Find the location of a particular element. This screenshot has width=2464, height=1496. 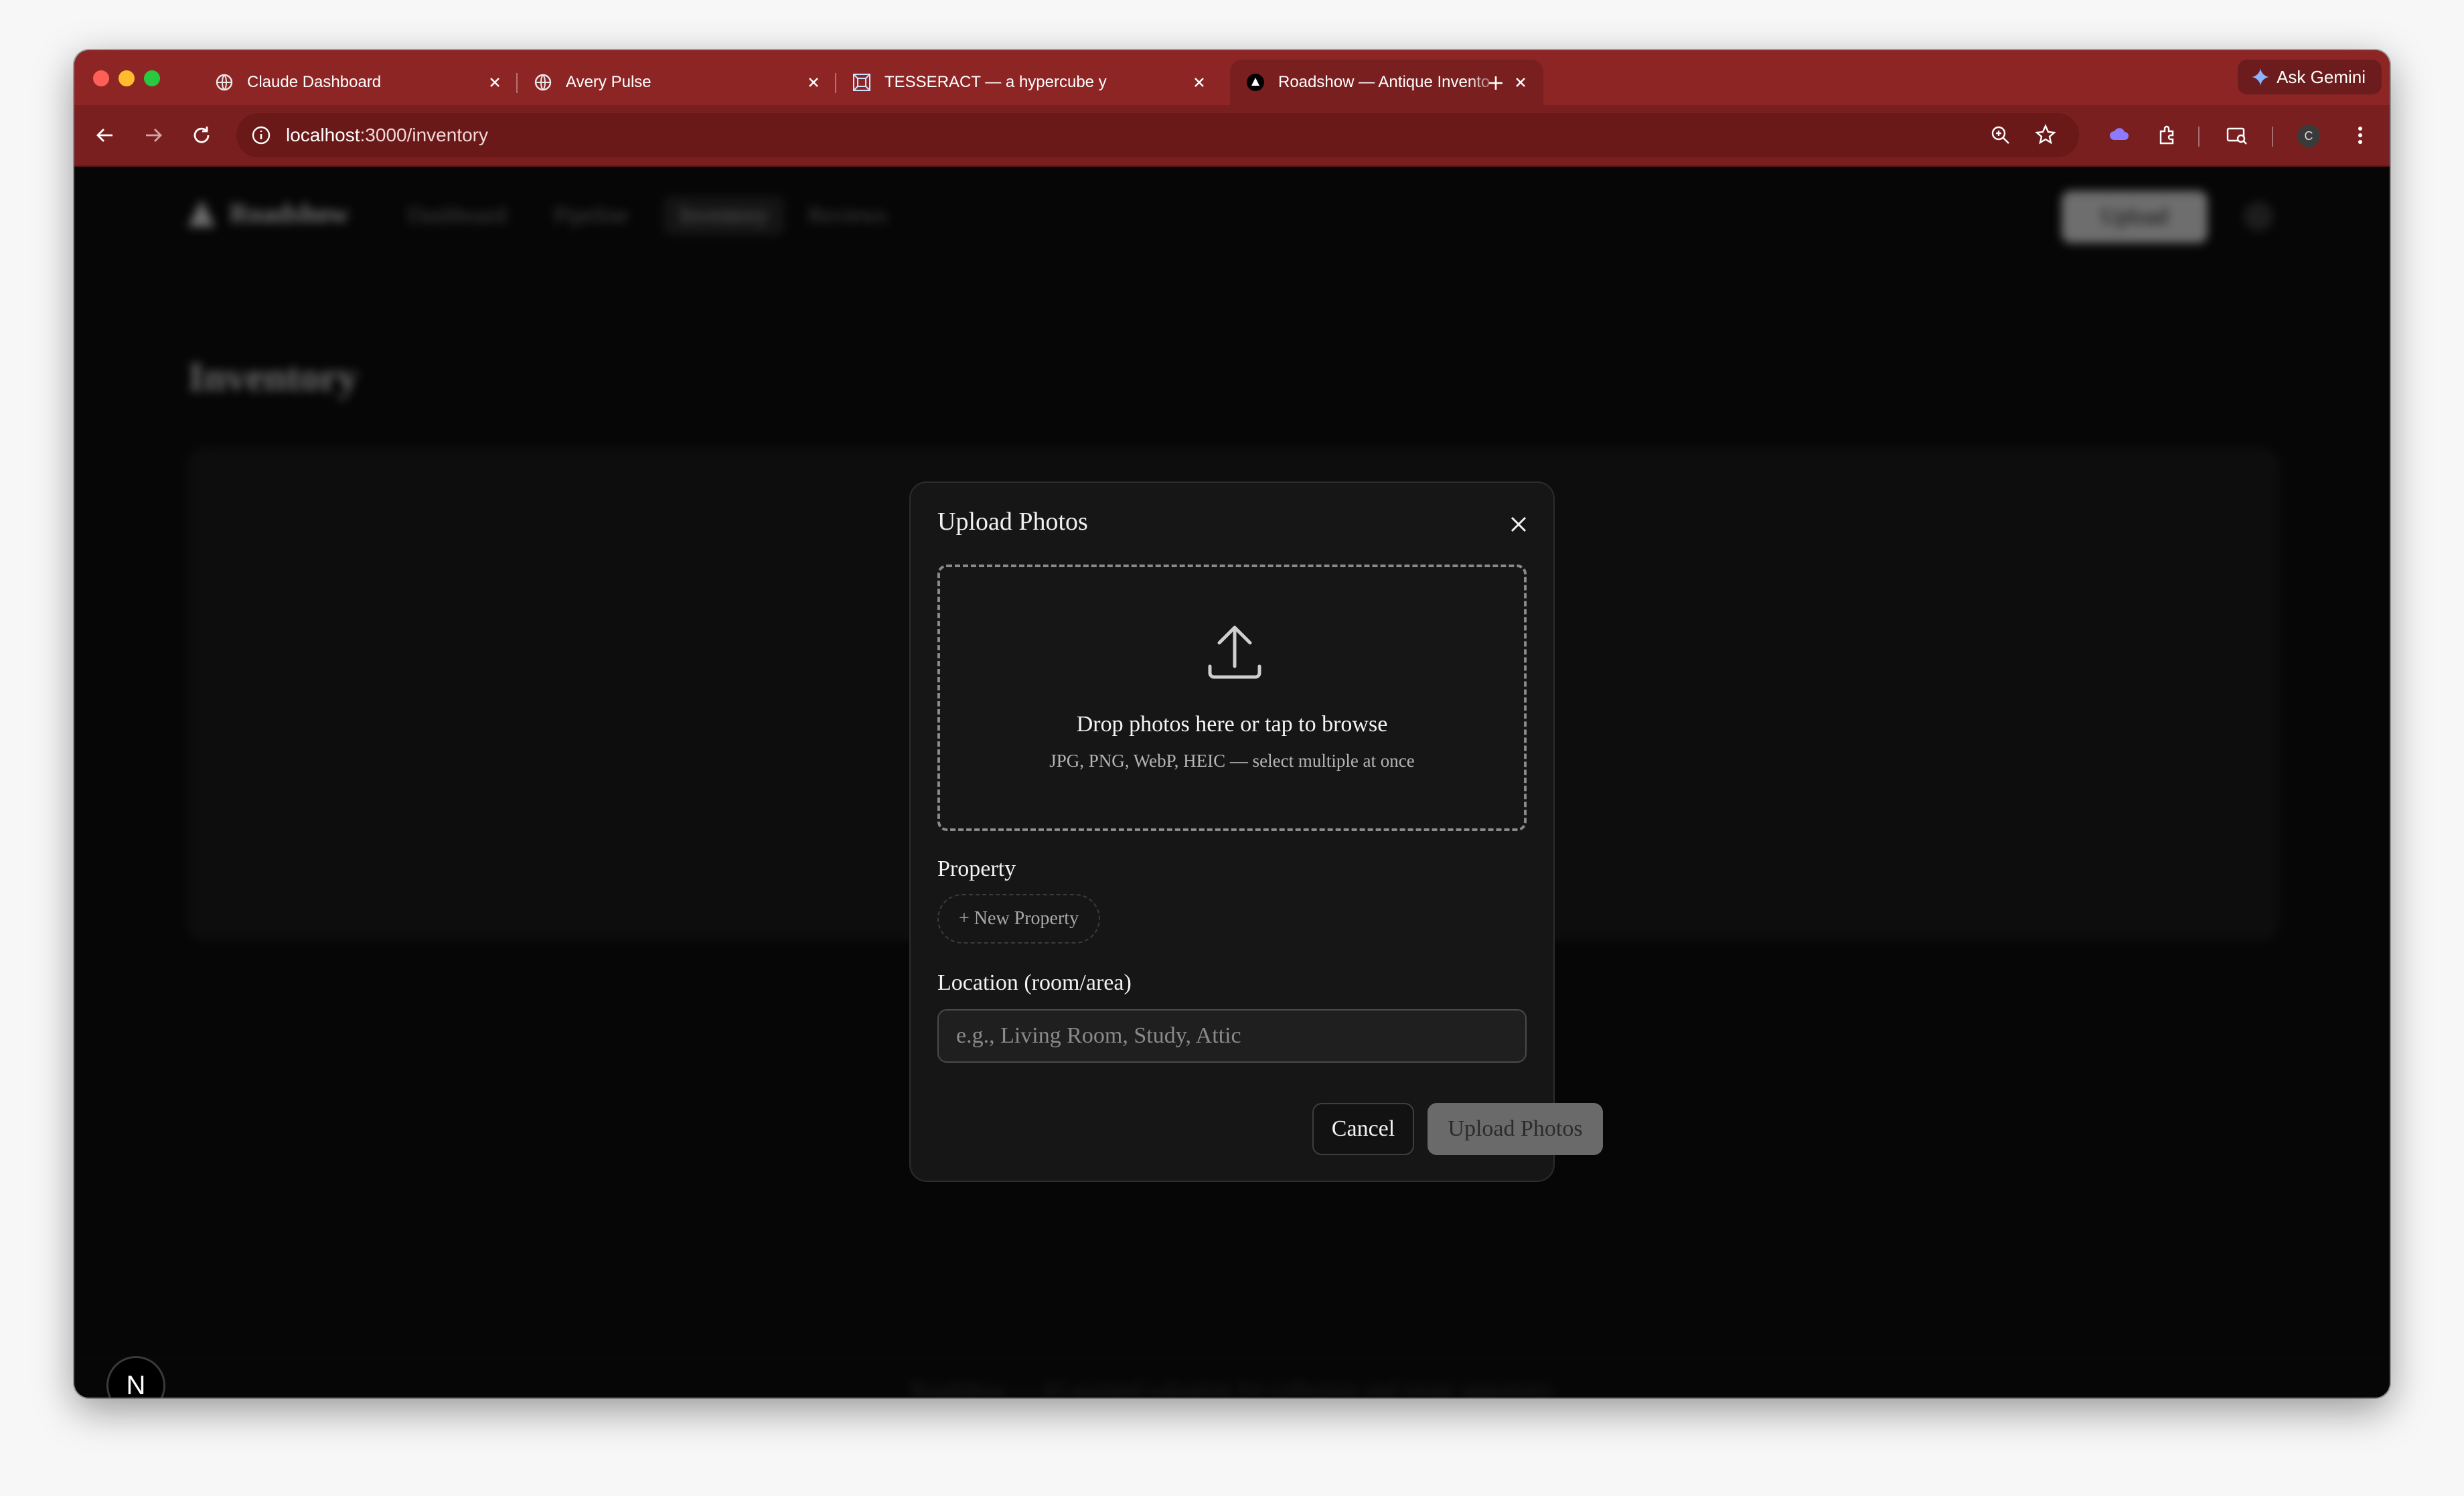

url-text: localhost:3000/inventory is located at coordinates (387, 135).